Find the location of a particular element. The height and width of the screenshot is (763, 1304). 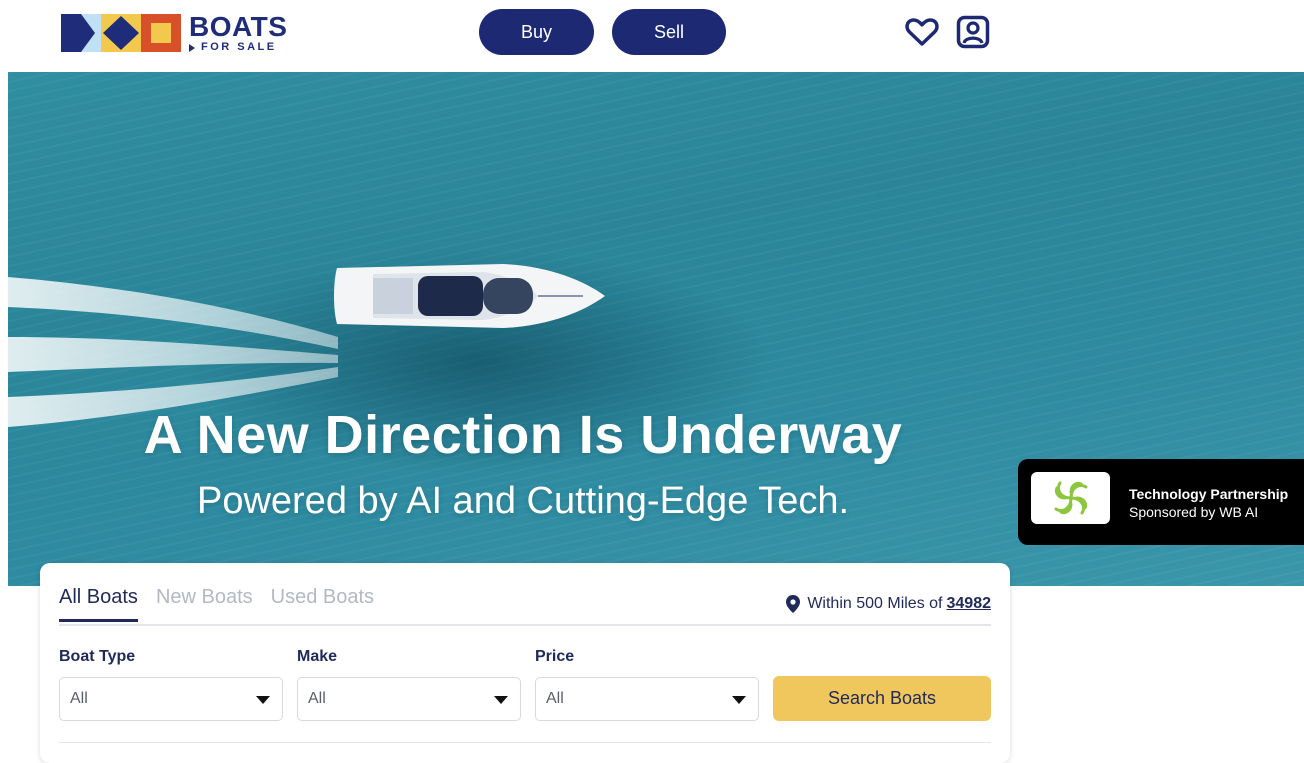

price-label: Price is located at coordinates (555, 656).